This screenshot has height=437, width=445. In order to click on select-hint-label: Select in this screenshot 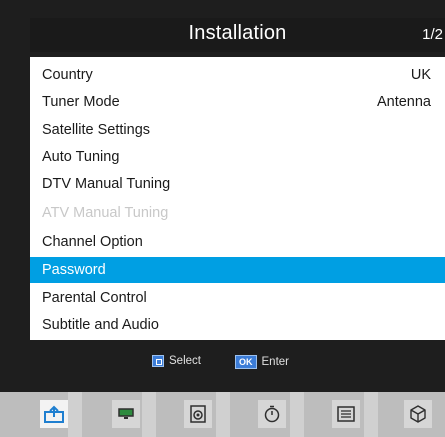, I will do `click(185, 361)`.